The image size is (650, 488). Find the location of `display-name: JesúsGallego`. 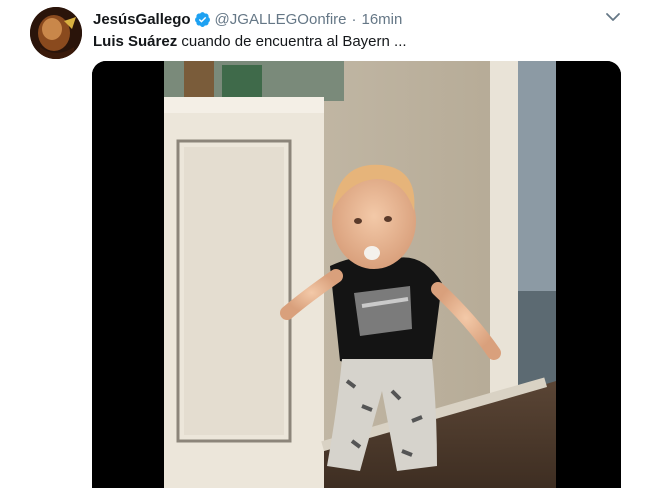

display-name: JesúsGallego is located at coordinates (142, 19).